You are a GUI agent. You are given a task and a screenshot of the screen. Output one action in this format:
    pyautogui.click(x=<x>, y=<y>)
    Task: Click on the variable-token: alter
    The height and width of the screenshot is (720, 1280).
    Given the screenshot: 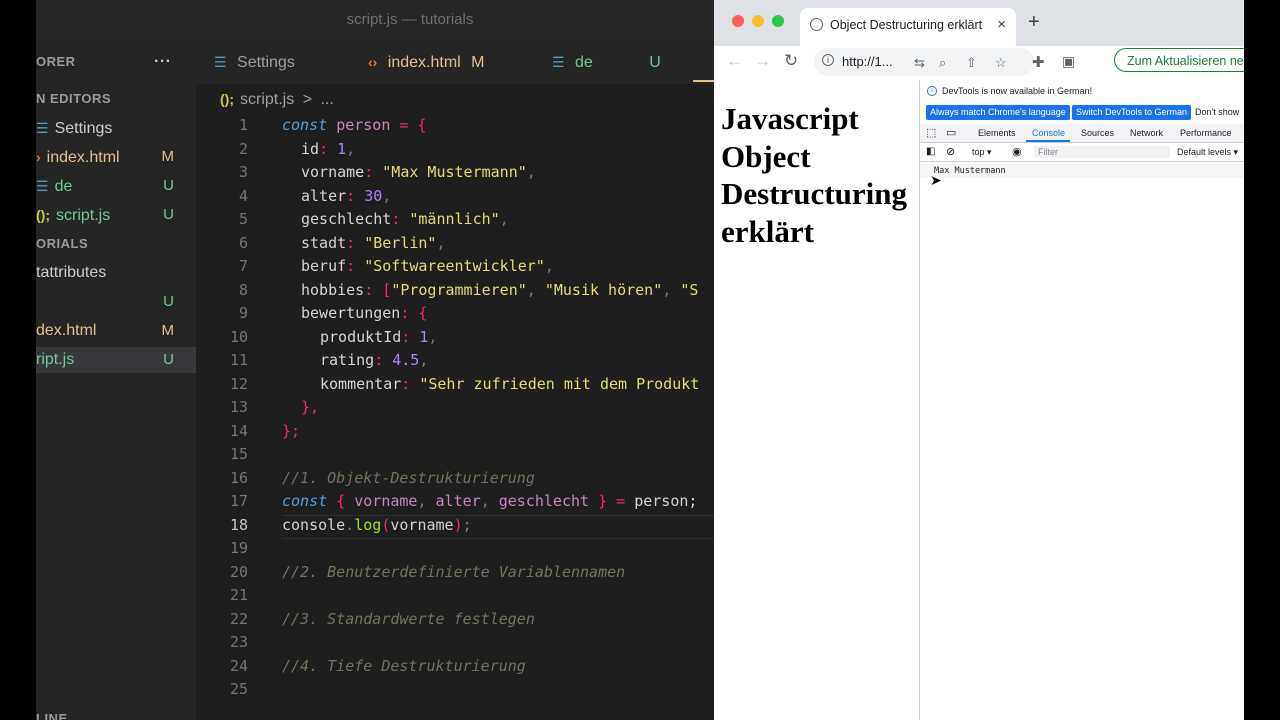 What is the action you would take?
    pyautogui.click(x=458, y=501)
    